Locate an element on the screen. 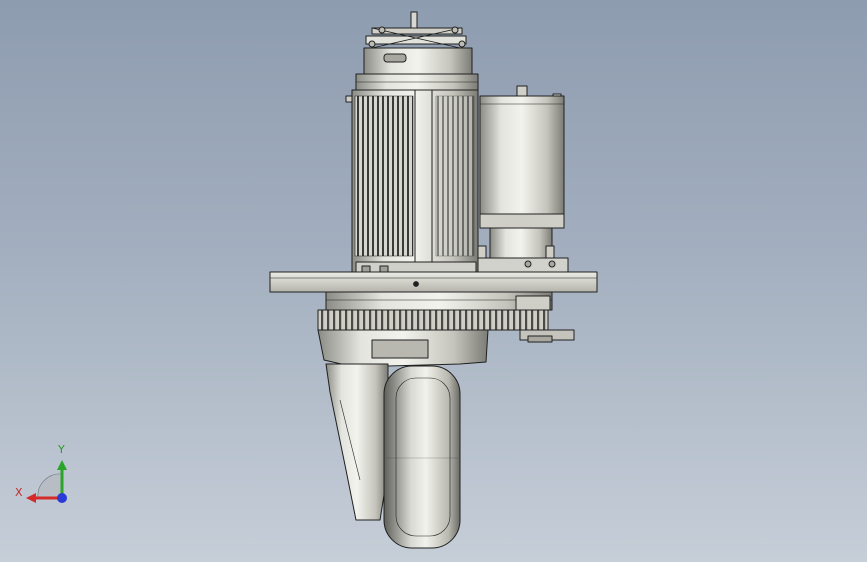 The image size is (867, 562). mounting-plate is located at coordinates (433, 282).